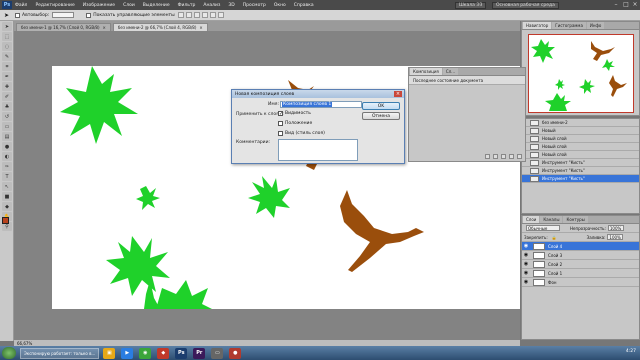 The width and height of the screenshot is (640, 360). I want to click on menu-3d: 3D, so click(231, 5).